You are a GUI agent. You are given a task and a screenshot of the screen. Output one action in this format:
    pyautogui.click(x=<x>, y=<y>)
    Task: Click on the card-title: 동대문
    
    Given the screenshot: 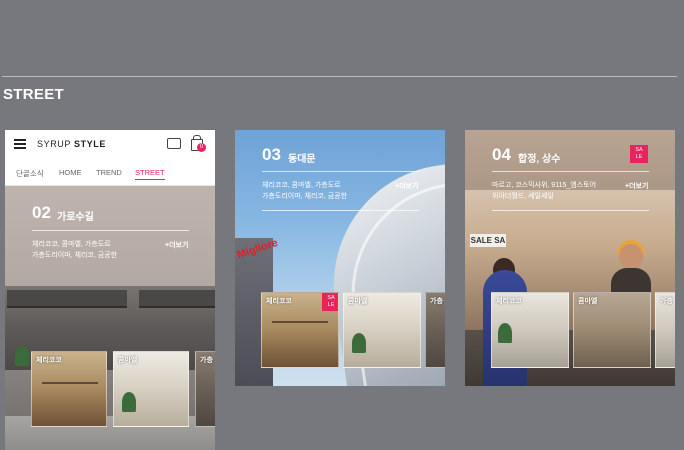 What is the action you would take?
    pyautogui.click(x=302, y=159)
    